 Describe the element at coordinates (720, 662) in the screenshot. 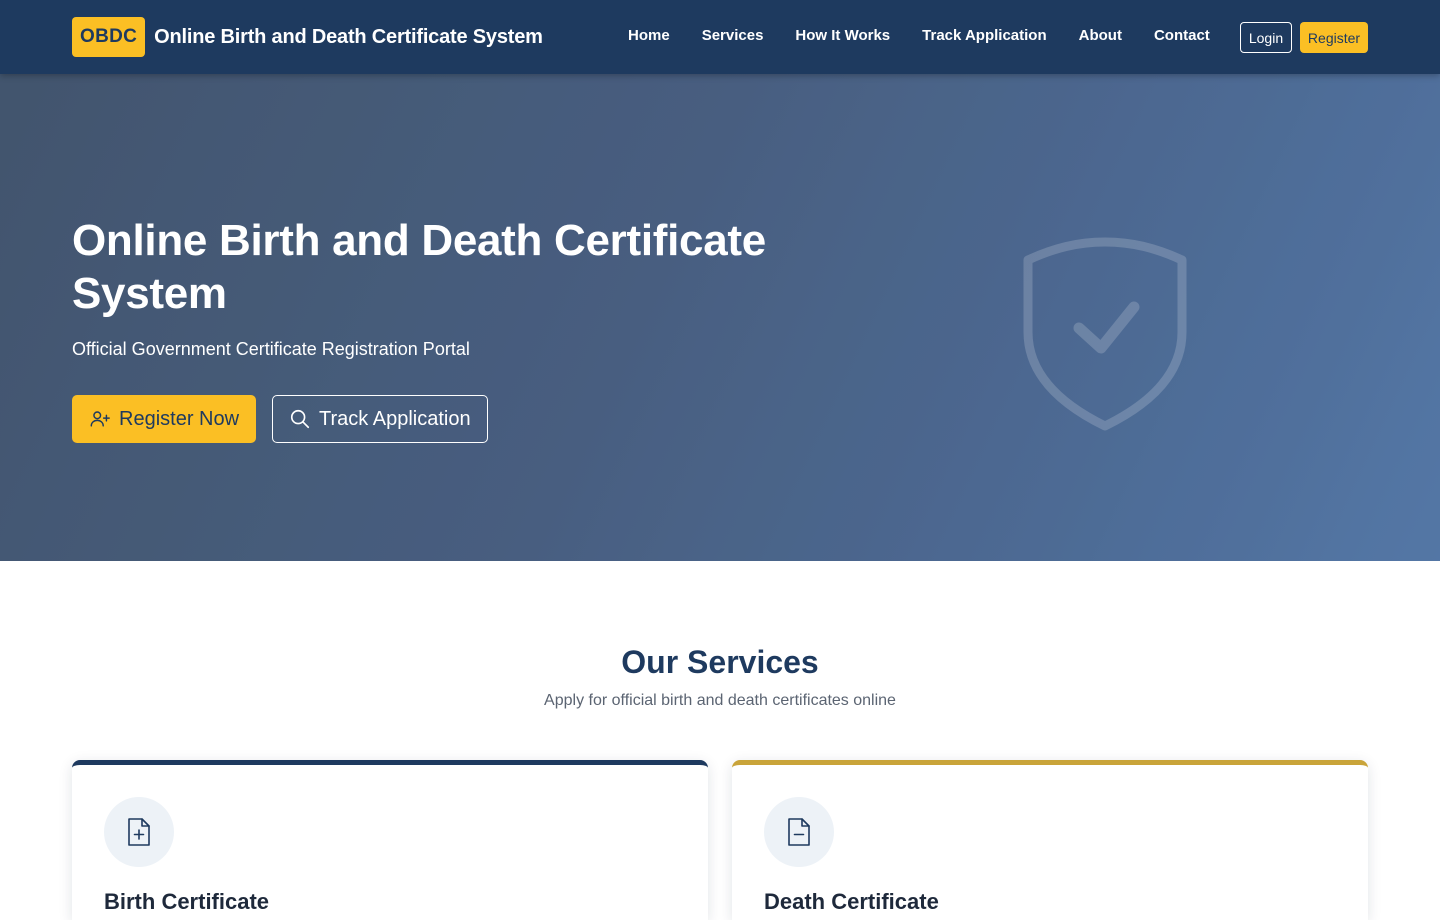

I see `services-title: Our Services` at that location.